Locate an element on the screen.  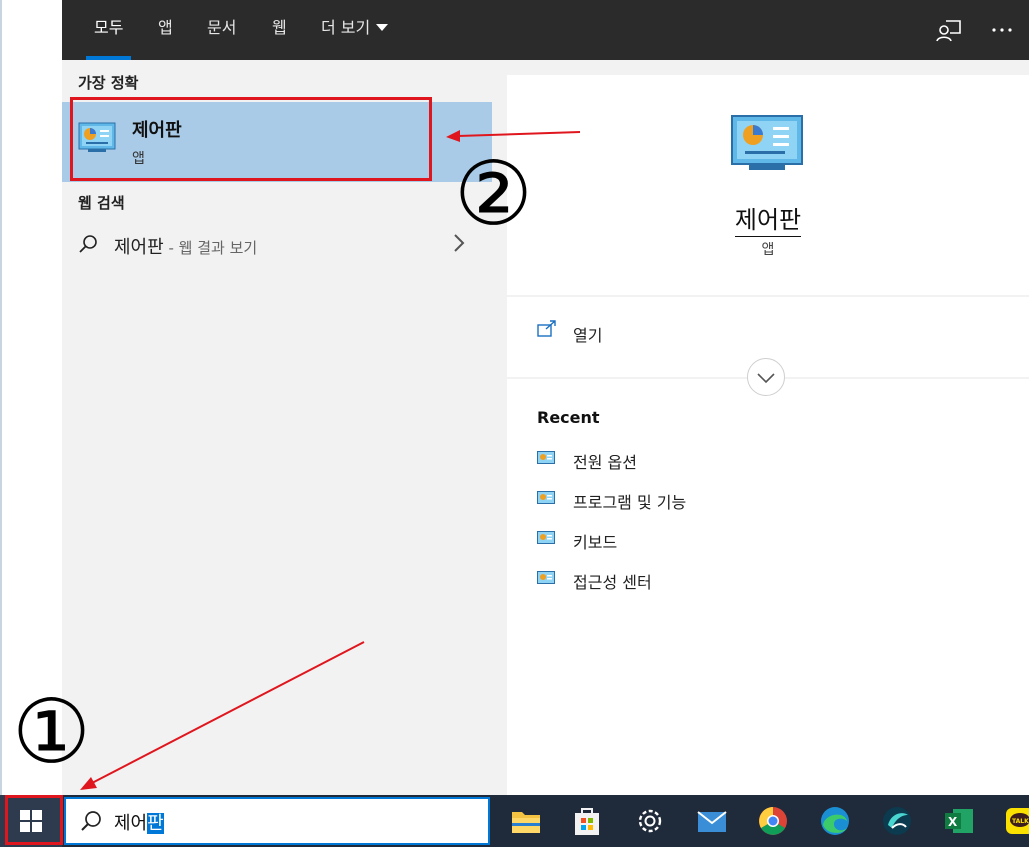
expand-button is located at coordinates (766, 377).